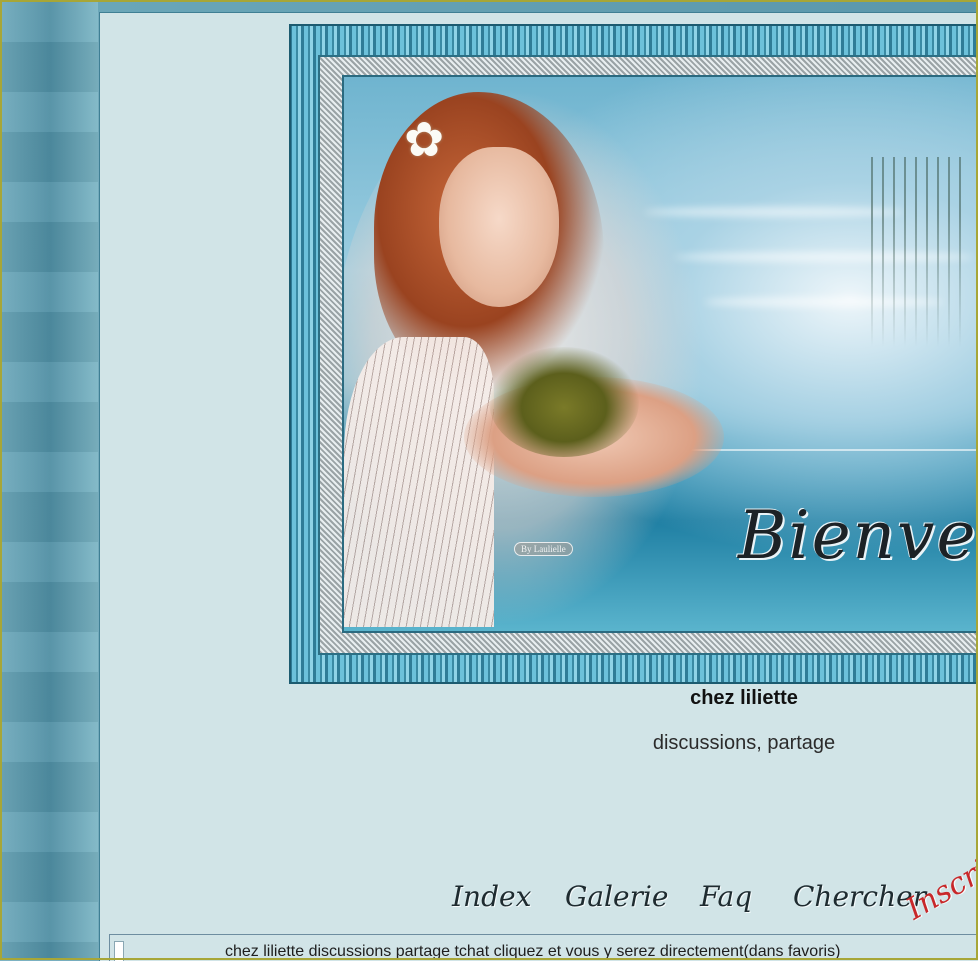  I want to click on nav-index-link: Index, so click(491, 896).